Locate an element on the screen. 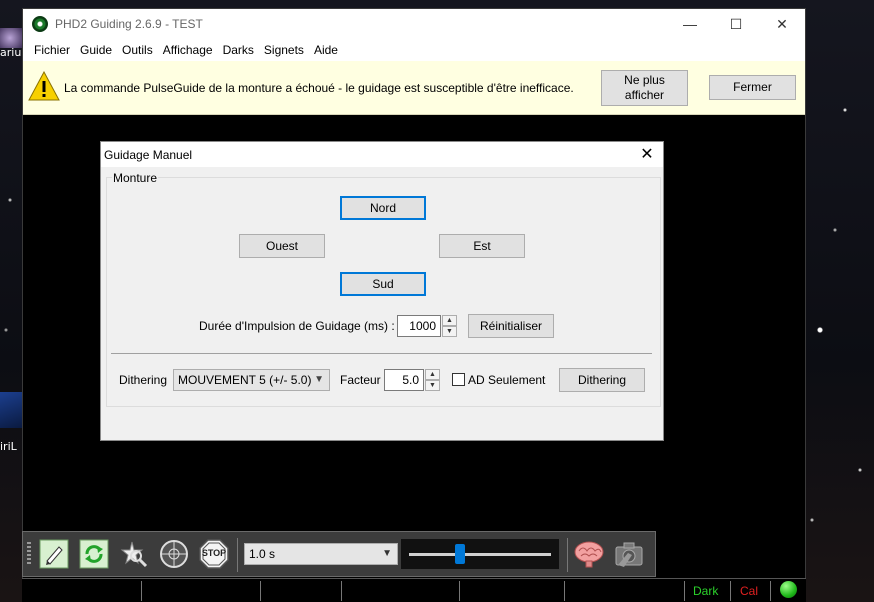  star-select-icon is located at coordinates (134, 554).